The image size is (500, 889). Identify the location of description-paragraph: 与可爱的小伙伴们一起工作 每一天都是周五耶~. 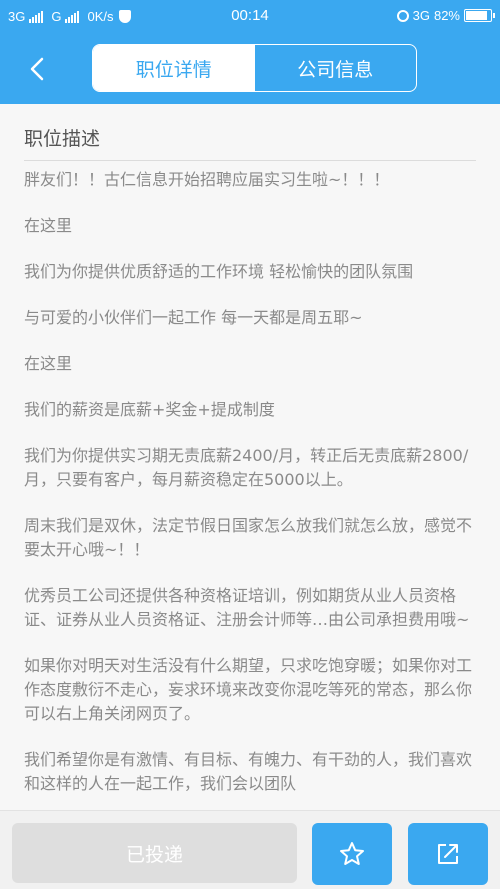
(193, 317).